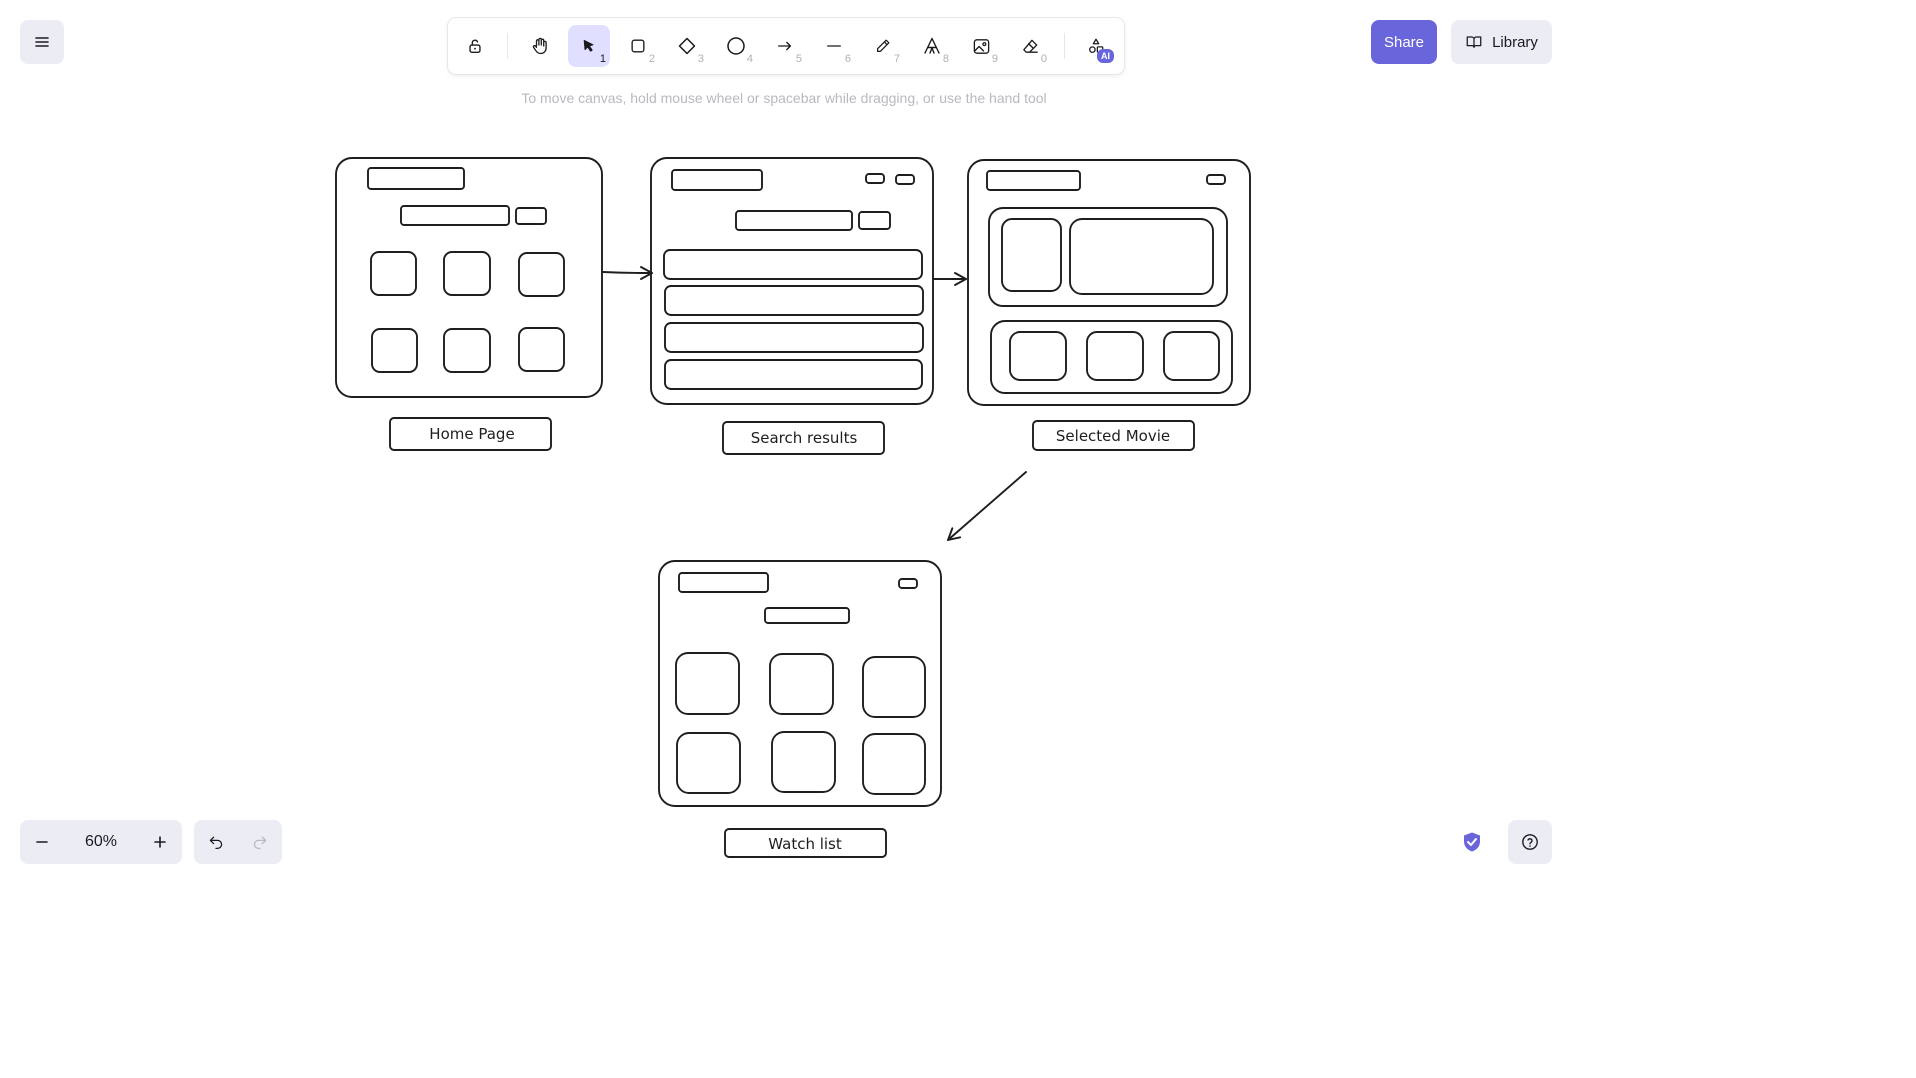 The width and height of the screenshot is (1916, 1078). I want to click on redo-button, so click(260, 842).